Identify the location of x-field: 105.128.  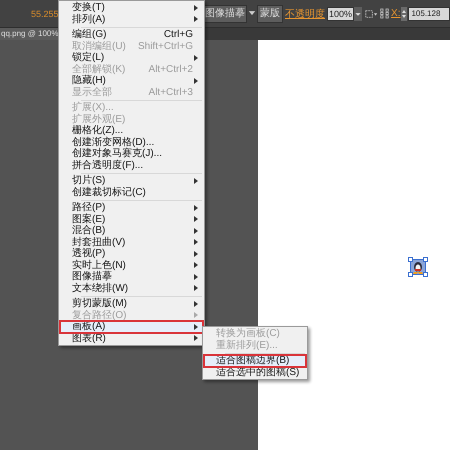
(429, 13).